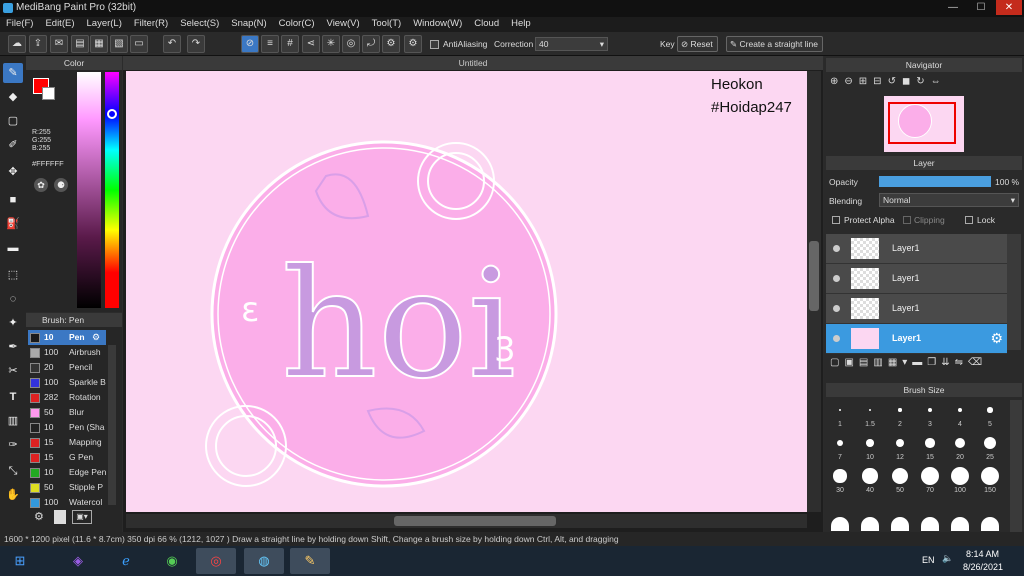 The image size is (1024, 576). What do you see at coordinates (981, 7) in the screenshot?
I see `maximize-button: ☐` at bounding box center [981, 7].